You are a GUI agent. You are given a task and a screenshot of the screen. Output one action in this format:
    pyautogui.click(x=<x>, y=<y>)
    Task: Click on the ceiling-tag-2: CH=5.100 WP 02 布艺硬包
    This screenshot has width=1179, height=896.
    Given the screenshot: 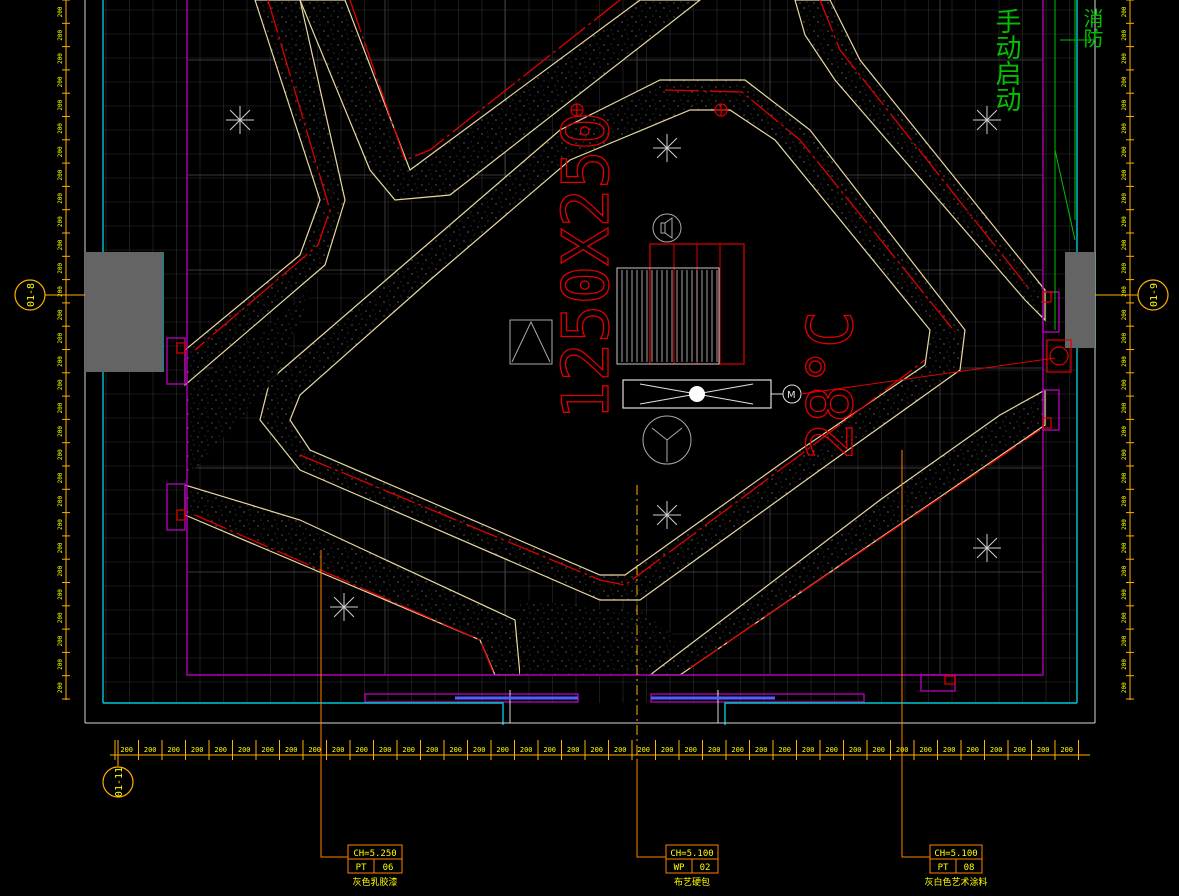 What is the action you would take?
    pyautogui.click(x=692, y=866)
    